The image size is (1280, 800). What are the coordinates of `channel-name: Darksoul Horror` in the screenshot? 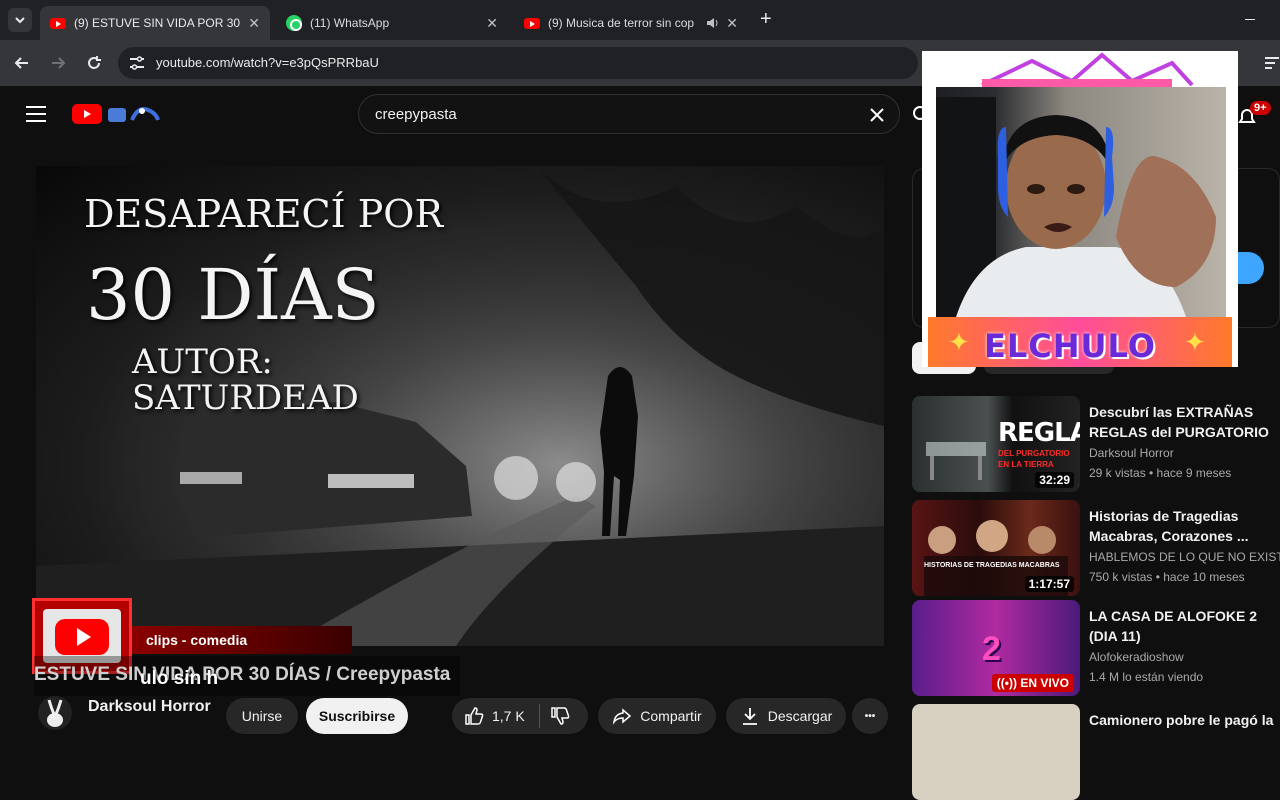 It's located at (149, 707).